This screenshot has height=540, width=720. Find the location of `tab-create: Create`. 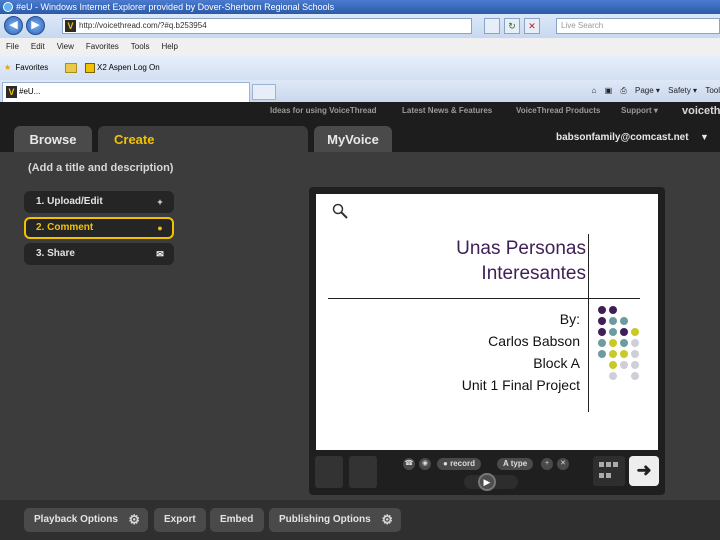

tab-create: Create is located at coordinates (203, 139).